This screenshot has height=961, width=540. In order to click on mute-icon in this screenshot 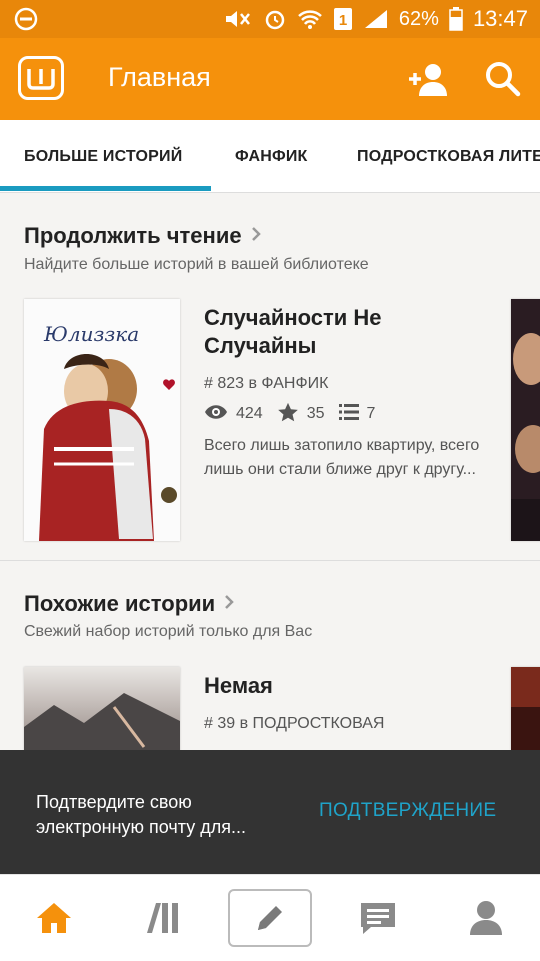, I will do `click(238, 19)`.